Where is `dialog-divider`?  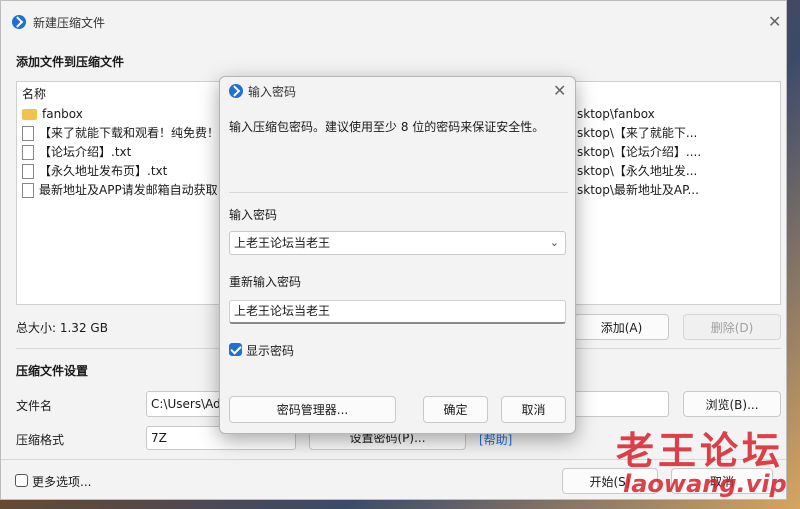 dialog-divider is located at coordinates (398, 192).